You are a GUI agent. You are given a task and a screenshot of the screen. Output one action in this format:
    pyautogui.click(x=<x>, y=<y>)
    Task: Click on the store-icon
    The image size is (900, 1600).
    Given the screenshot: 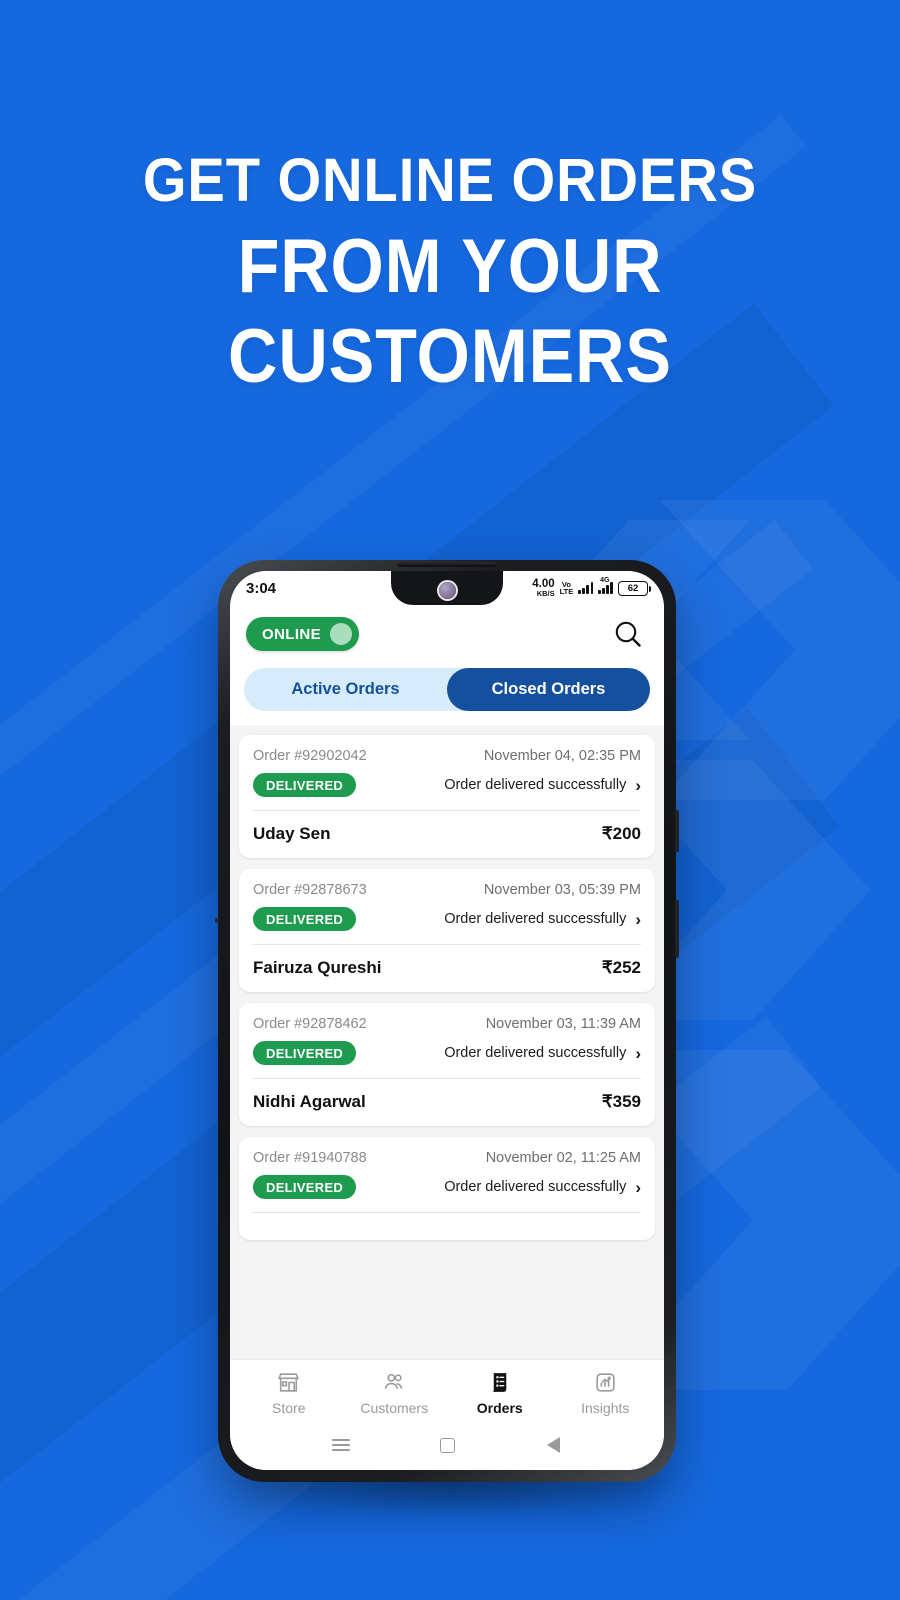 What is the action you would take?
    pyautogui.click(x=288, y=1382)
    